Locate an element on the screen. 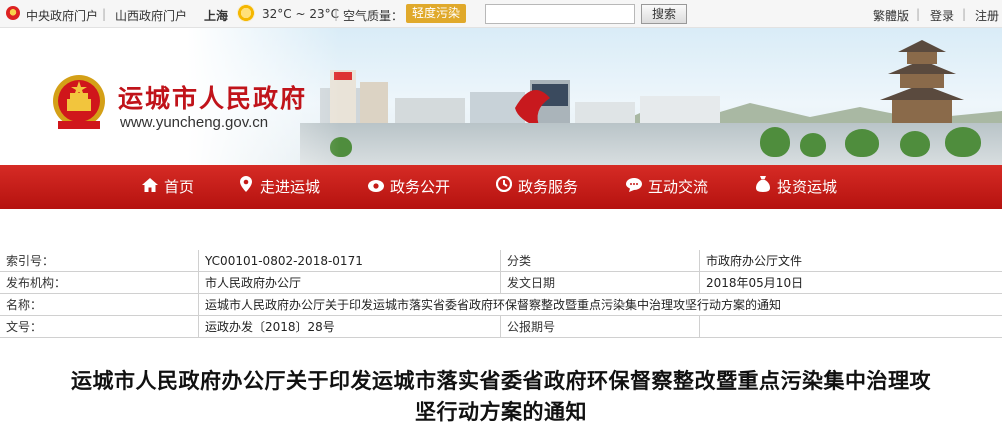  nav-item-label: 政务公开 is located at coordinates (420, 187).